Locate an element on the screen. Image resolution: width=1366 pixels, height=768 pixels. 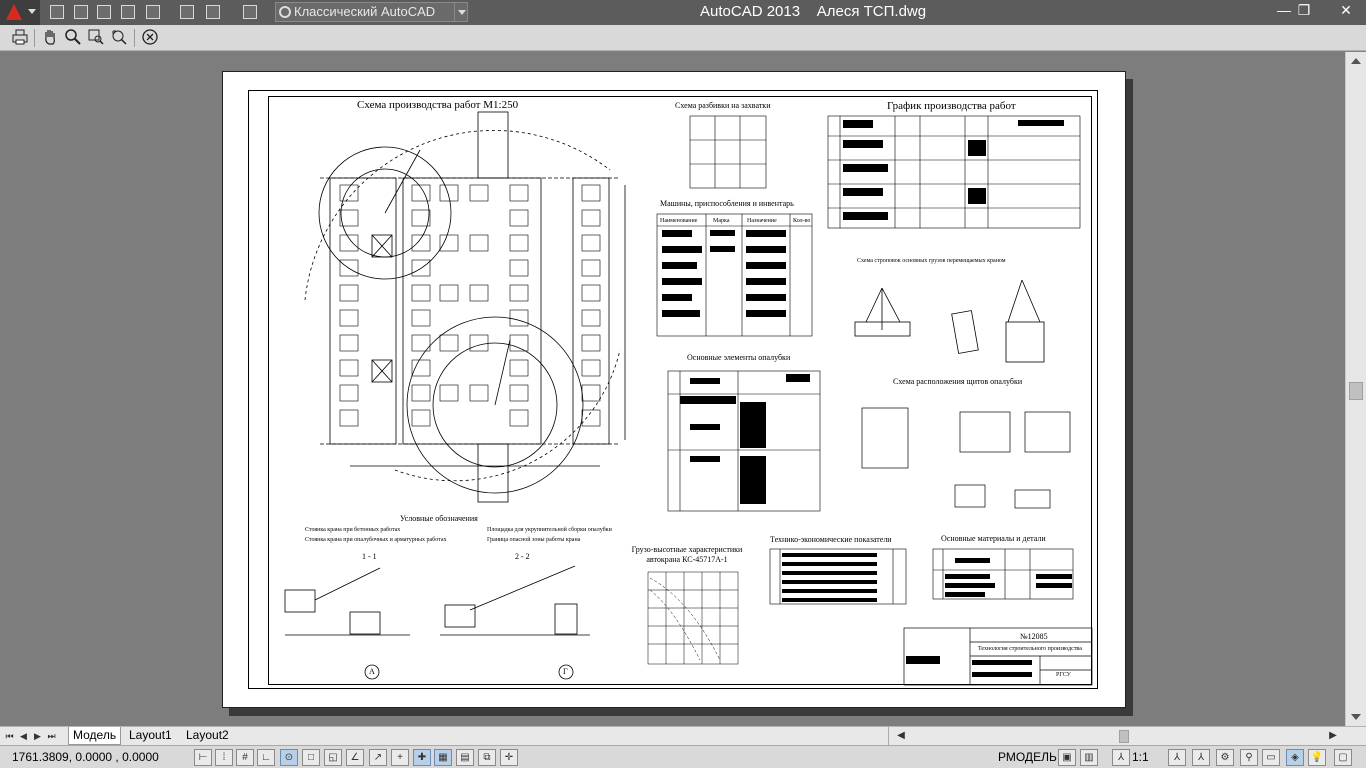
quick-view-drawings-button: ▥ is located at coordinates (1089, 757).